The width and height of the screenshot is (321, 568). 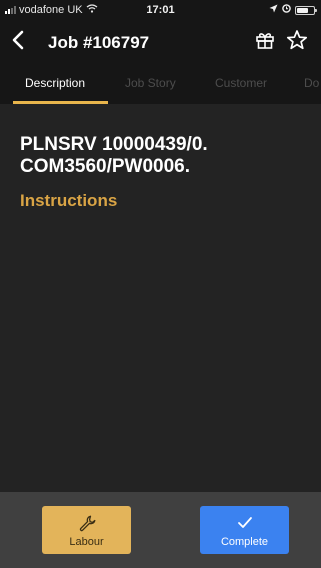 I want to click on tab-customer: Customer, so click(x=241, y=83).